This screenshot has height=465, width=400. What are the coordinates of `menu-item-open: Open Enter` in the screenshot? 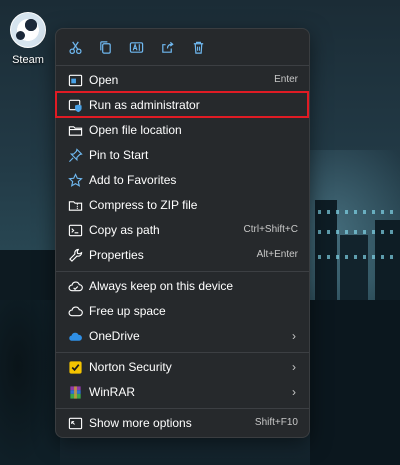 It's located at (183, 80).